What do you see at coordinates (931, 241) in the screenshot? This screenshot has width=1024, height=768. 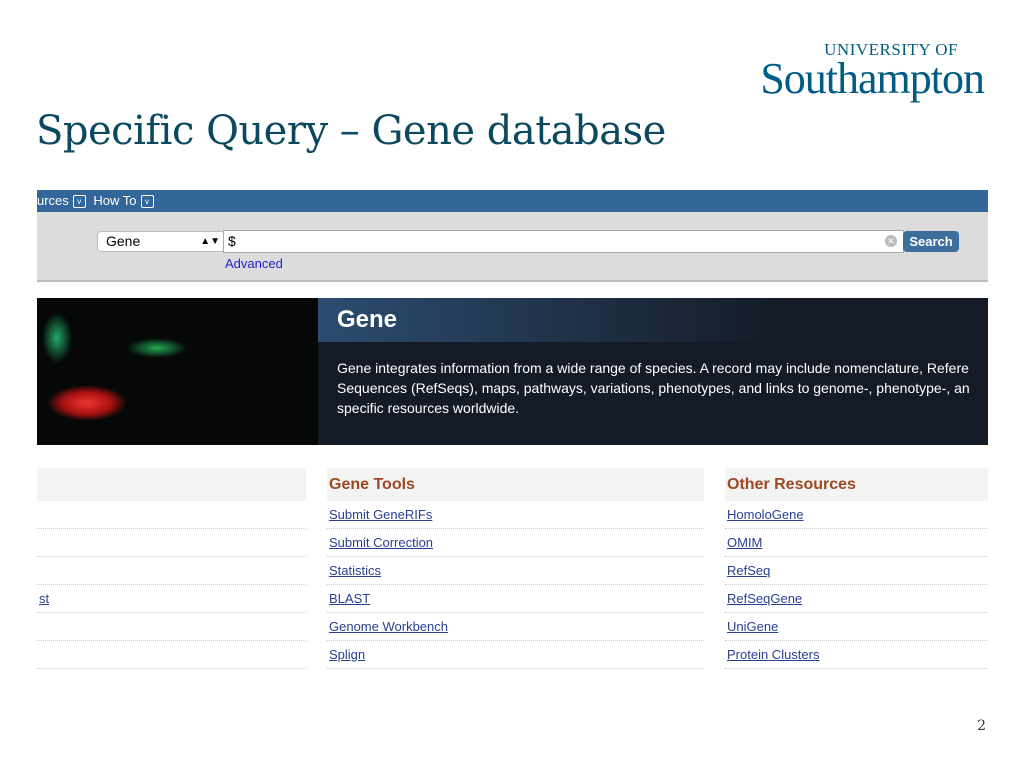 I see `search-button: Search` at bounding box center [931, 241].